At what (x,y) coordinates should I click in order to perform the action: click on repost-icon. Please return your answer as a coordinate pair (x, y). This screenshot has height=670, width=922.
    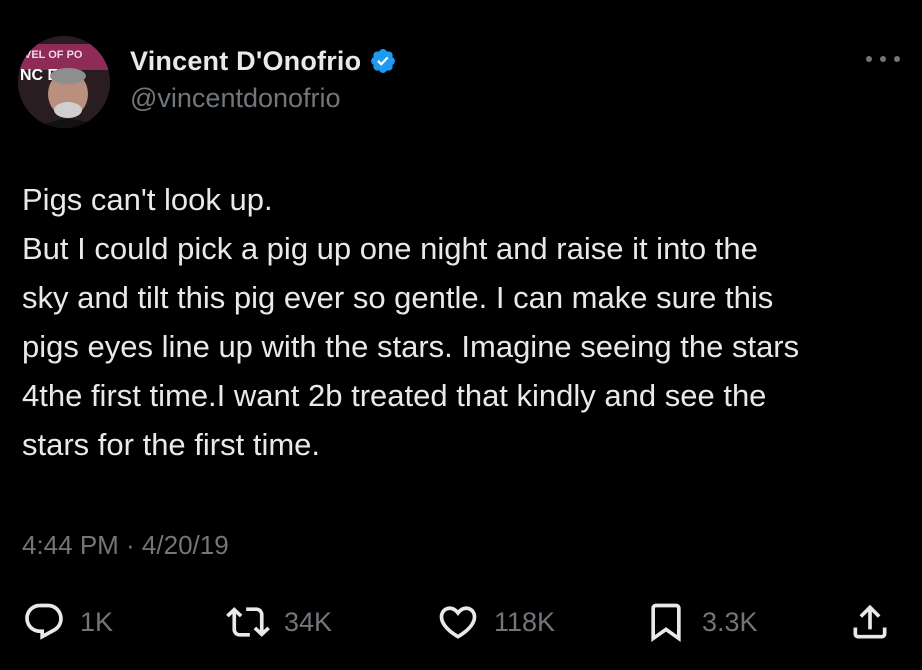
    Looking at the image, I should click on (248, 622).